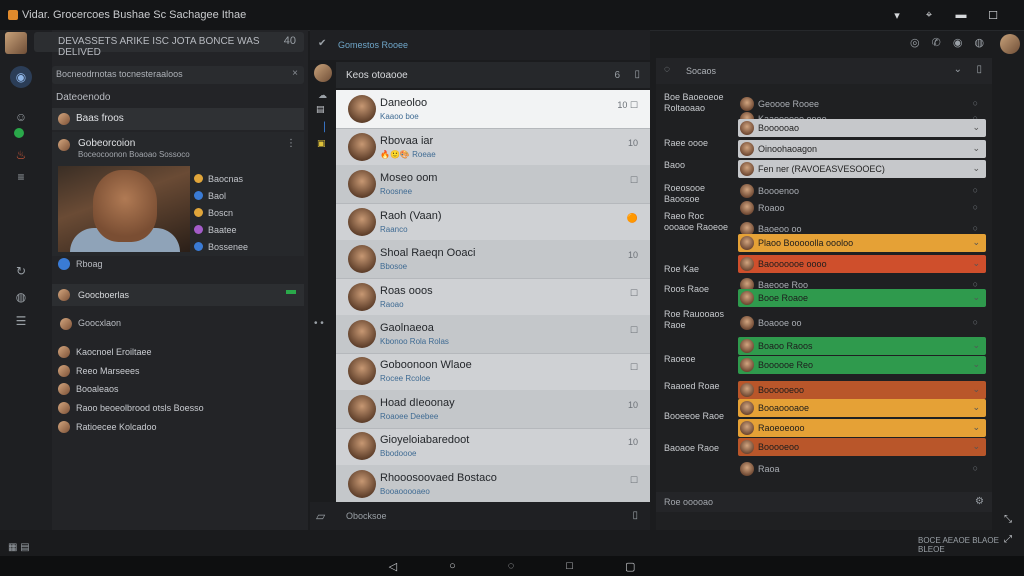 Image resolution: width=1024 pixels, height=576 pixels. What do you see at coordinates (958, 69) in the screenshot?
I see `chevron-down-icon: ⌄` at bounding box center [958, 69].